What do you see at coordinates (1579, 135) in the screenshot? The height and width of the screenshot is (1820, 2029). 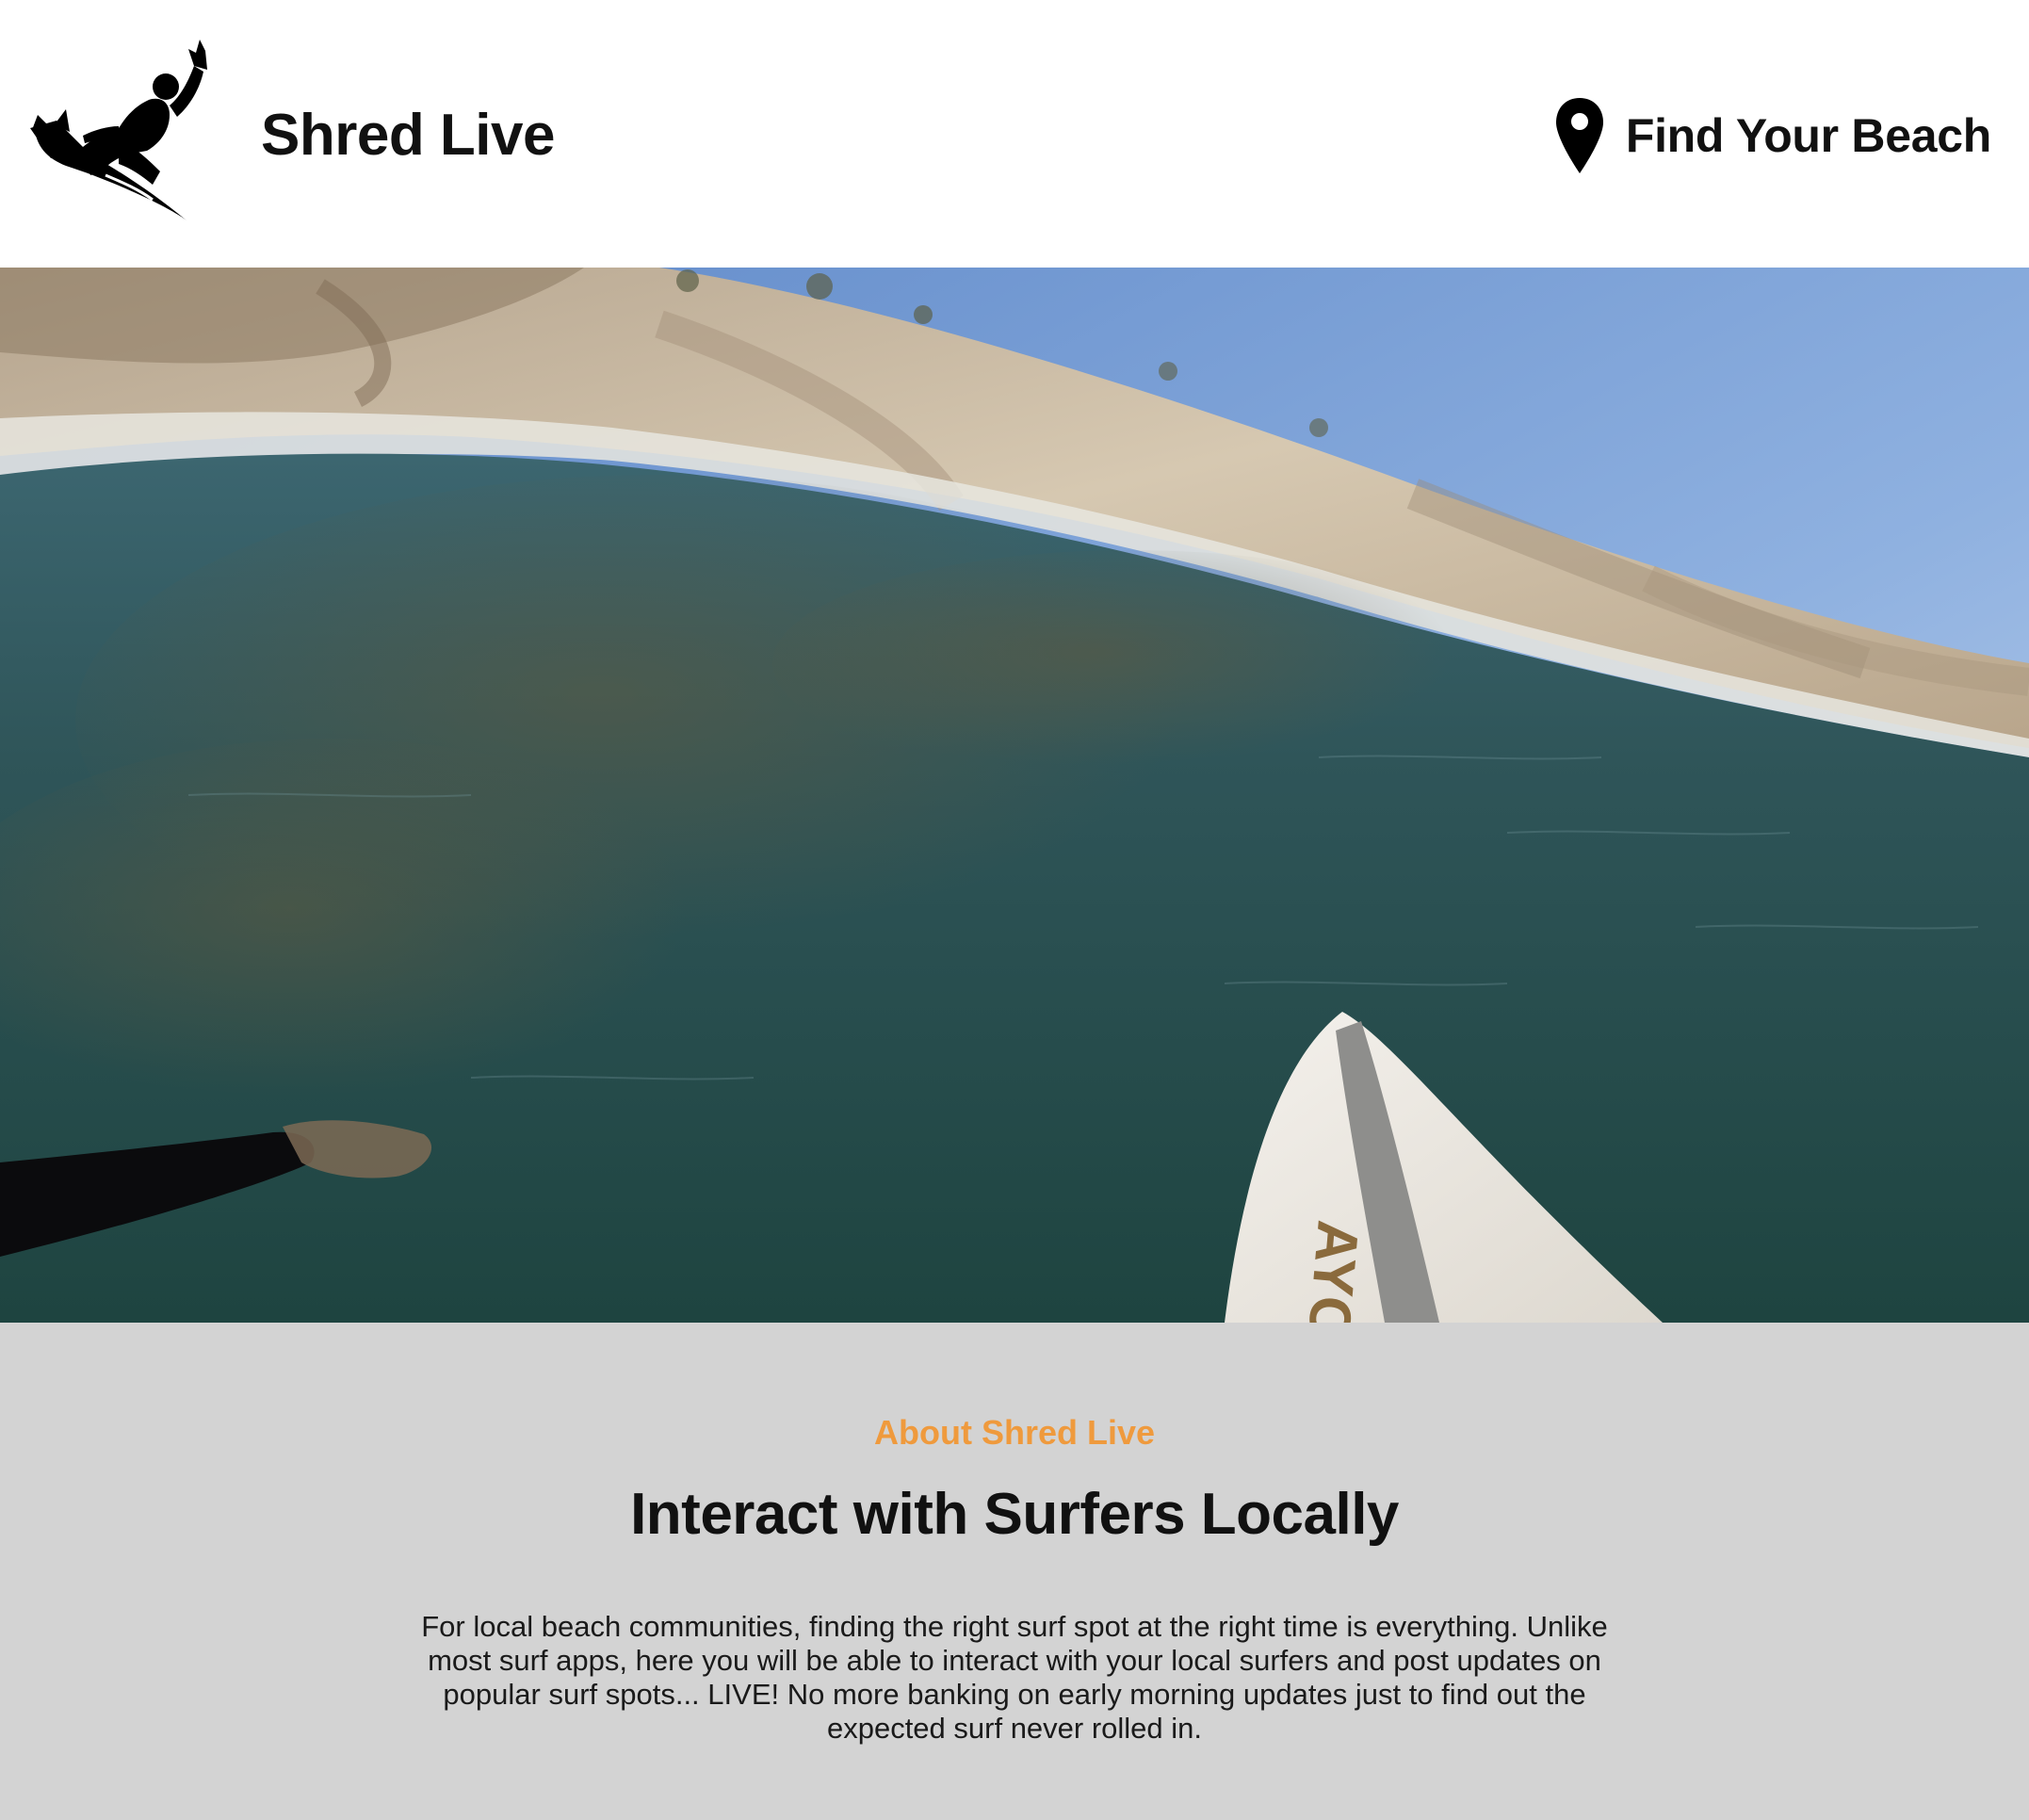 I see `map-pin-icon` at bounding box center [1579, 135].